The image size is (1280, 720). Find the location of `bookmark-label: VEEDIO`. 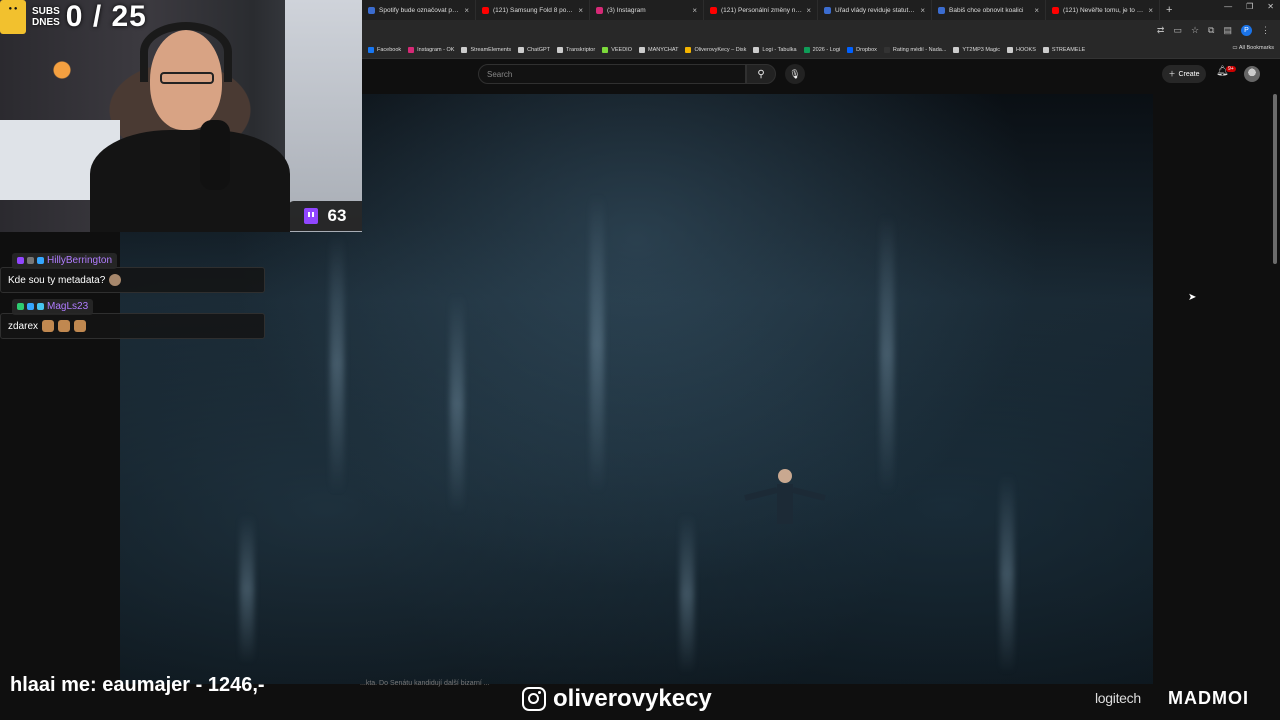

bookmark-label: VEEDIO is located at coordinates (621, 50).